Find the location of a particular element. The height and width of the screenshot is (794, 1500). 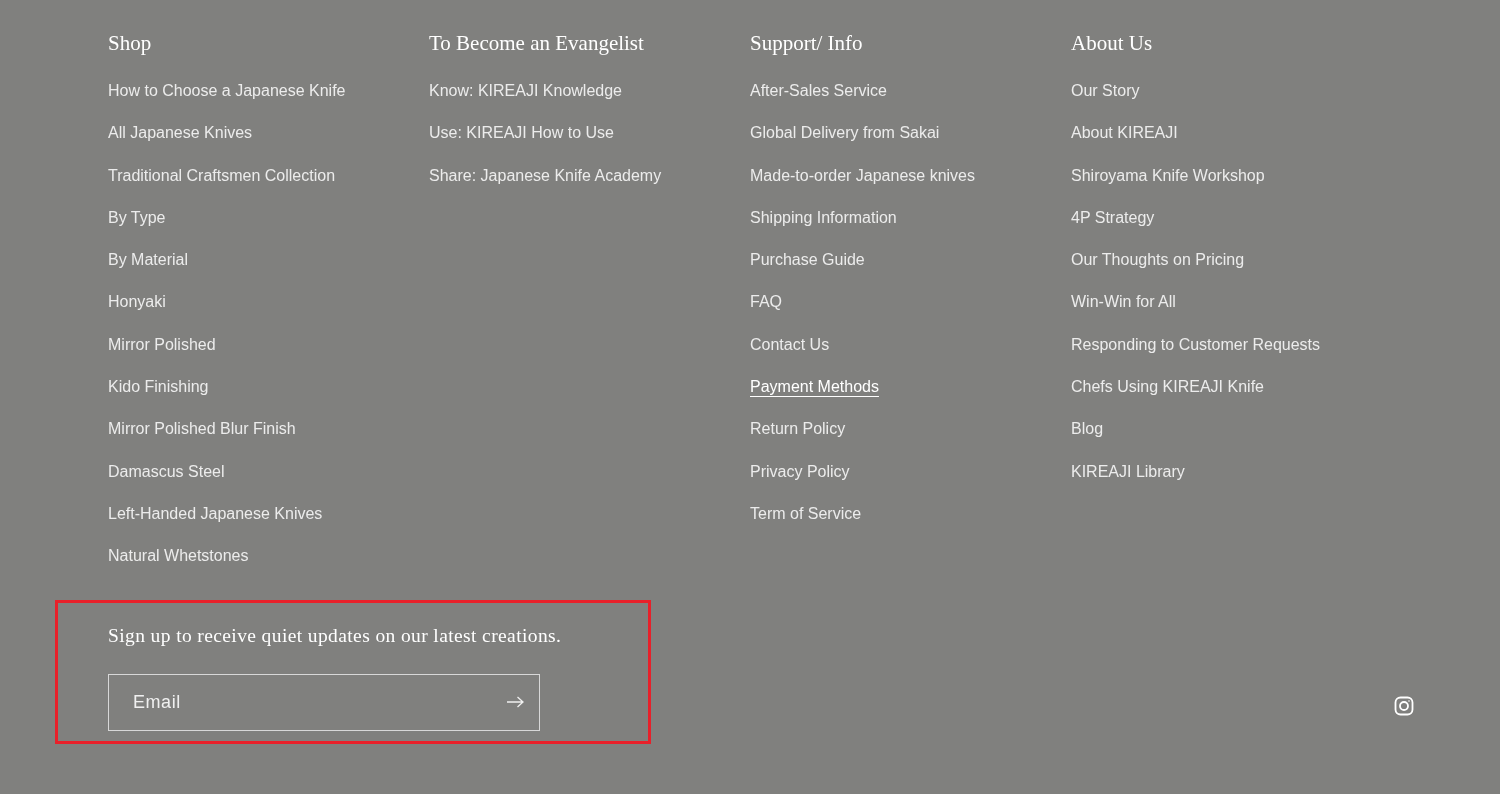

column-heading: About Us is located at coordinates (1112, 43).